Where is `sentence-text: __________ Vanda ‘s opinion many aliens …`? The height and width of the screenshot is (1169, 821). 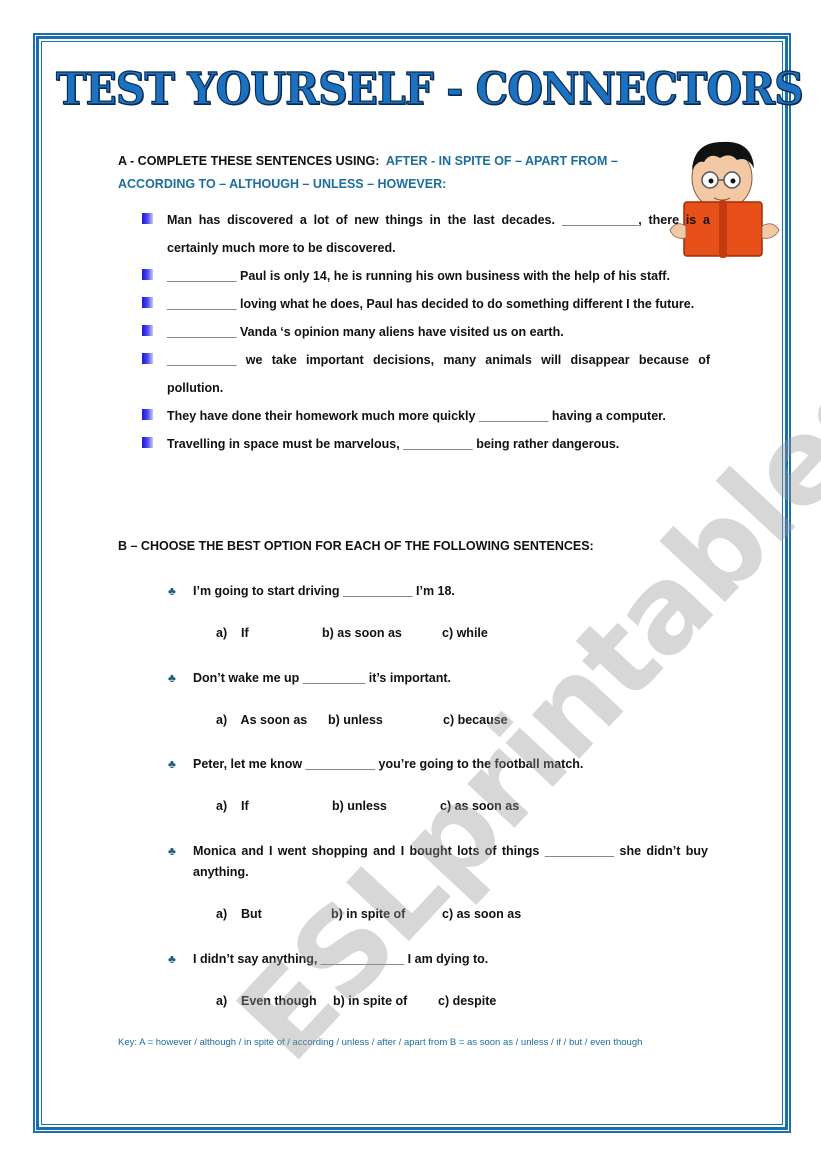
sentence-text: __________ Vanda ‘s opinion many aliens … is located at coordinates (365, 332).